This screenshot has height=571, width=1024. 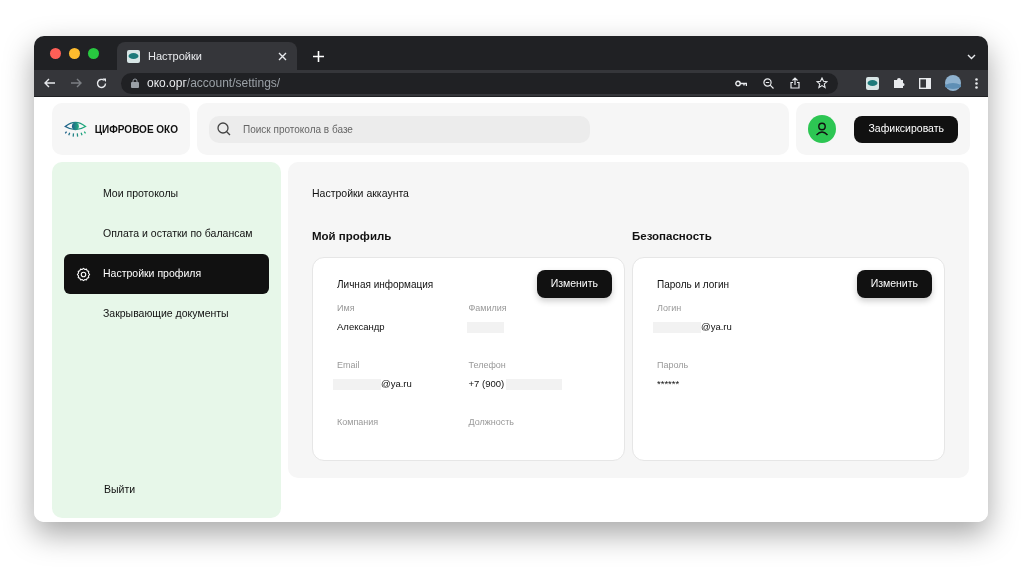 What do you see at coordinates (207, 56) in the screenshot?
I see `browser-tab: Настройки` at bounding box center [207, 56].